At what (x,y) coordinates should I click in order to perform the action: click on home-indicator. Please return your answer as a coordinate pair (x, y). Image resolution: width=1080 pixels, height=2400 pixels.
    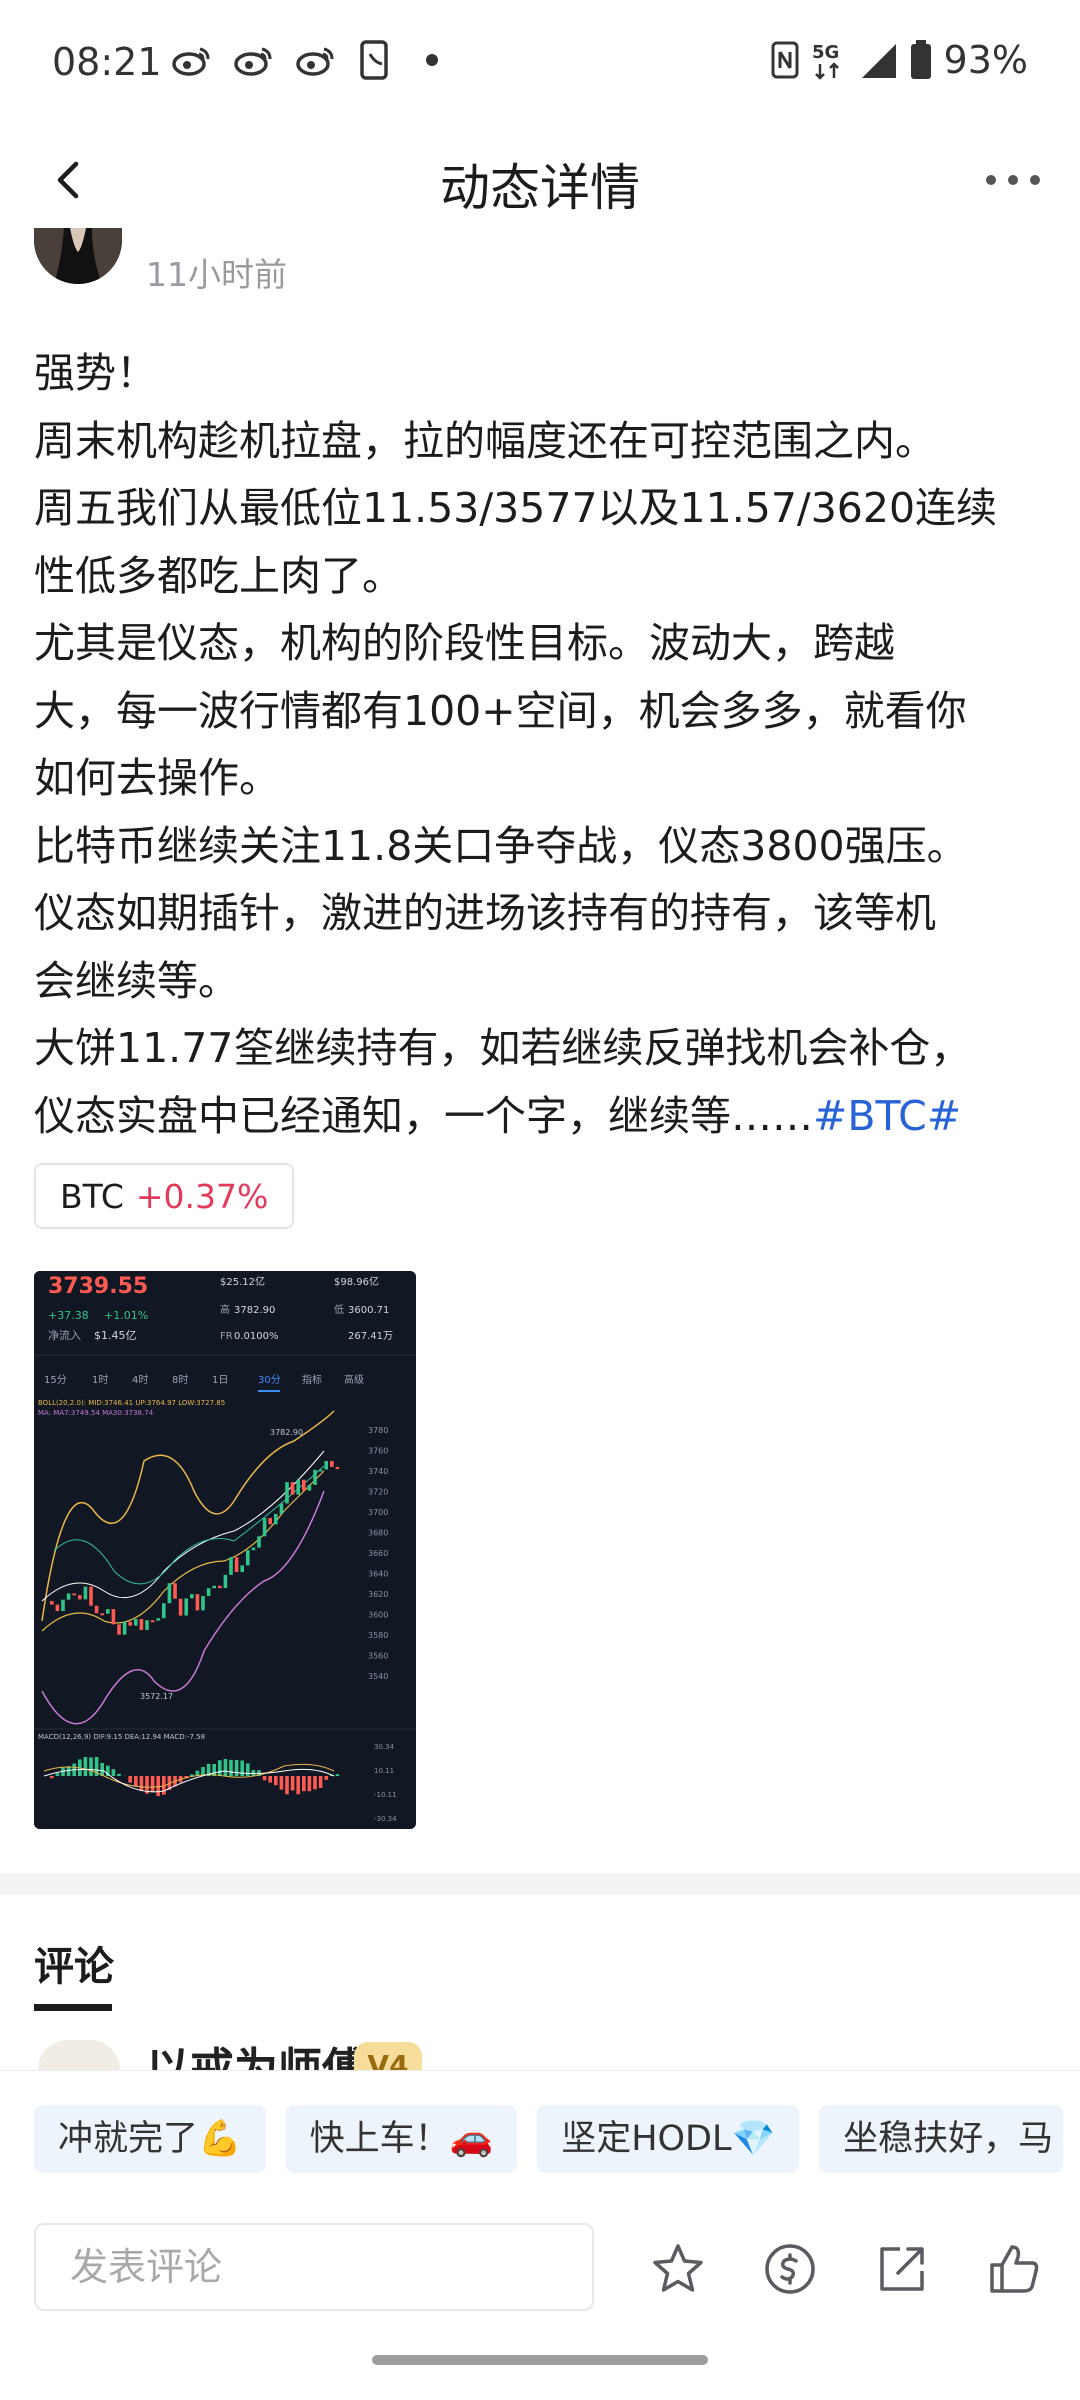
    Looking at the image, I should click on (540, 2360).